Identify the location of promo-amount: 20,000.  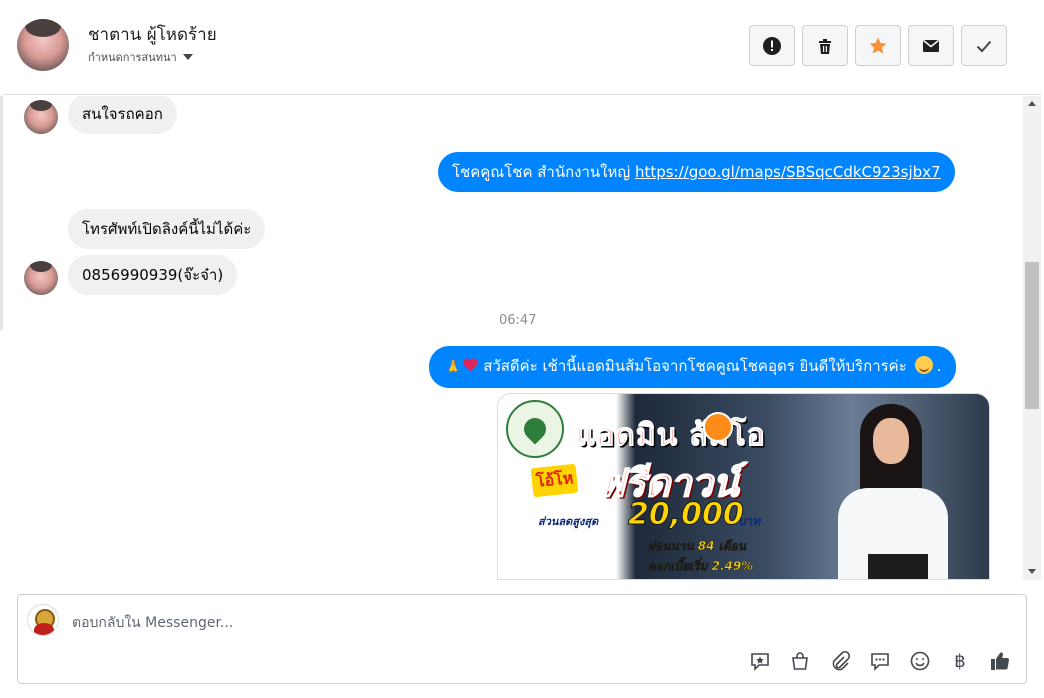
(686, 515).